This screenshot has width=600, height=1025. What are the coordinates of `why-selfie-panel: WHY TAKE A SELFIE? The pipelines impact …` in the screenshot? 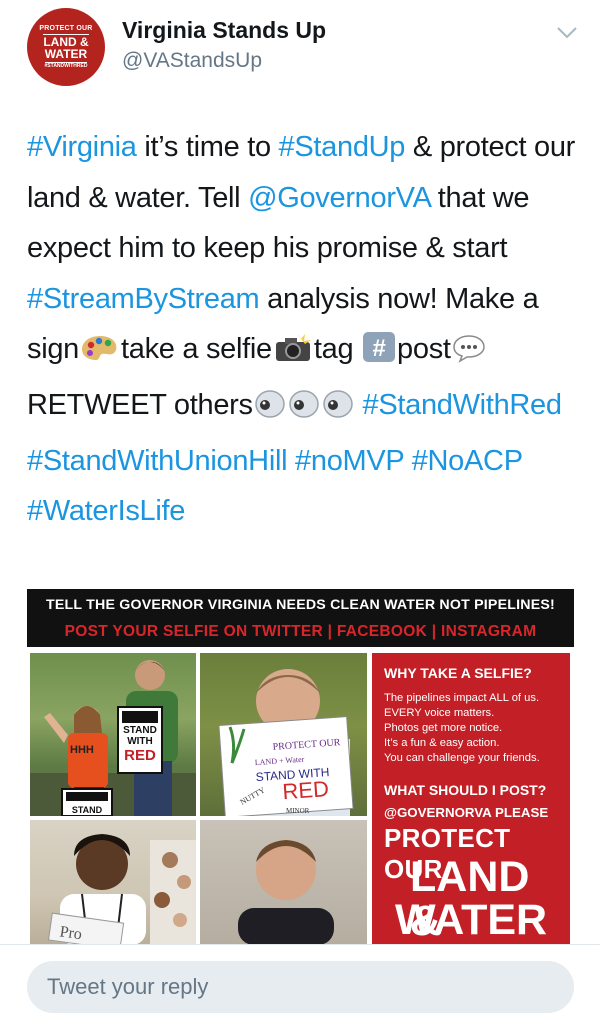 It's located at (471, 799).